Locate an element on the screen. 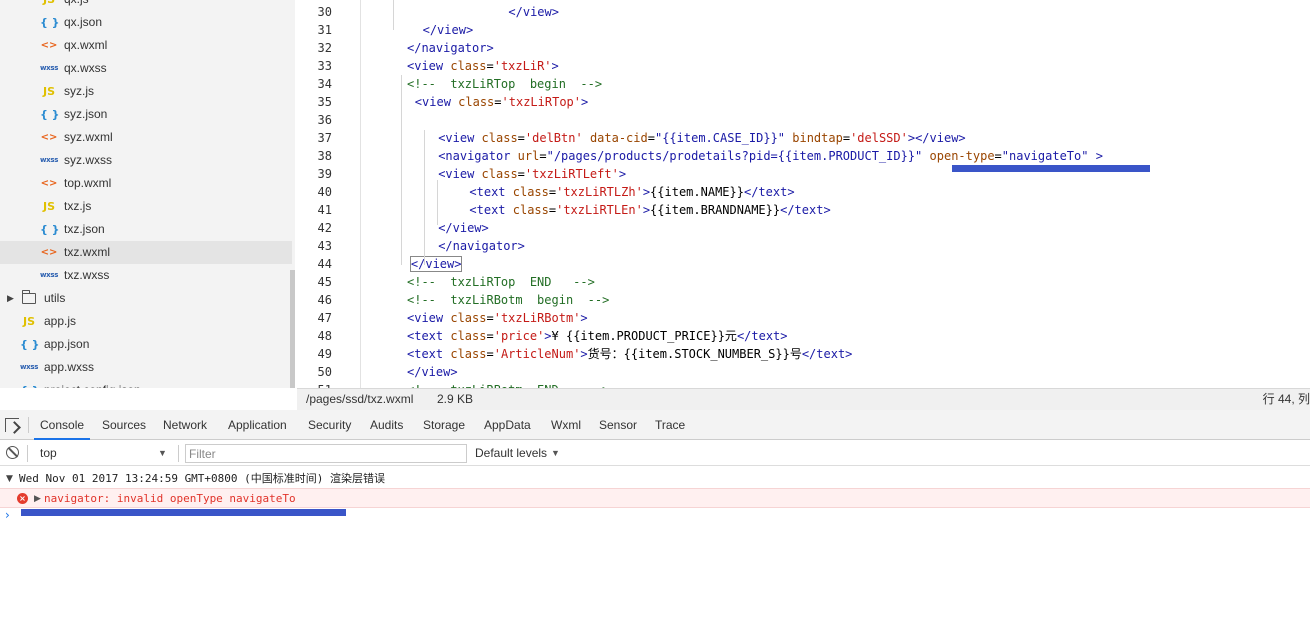 This screenshot has height=627, width=1310. tab-sensor: Sensor is located at coordinates (618, 425).